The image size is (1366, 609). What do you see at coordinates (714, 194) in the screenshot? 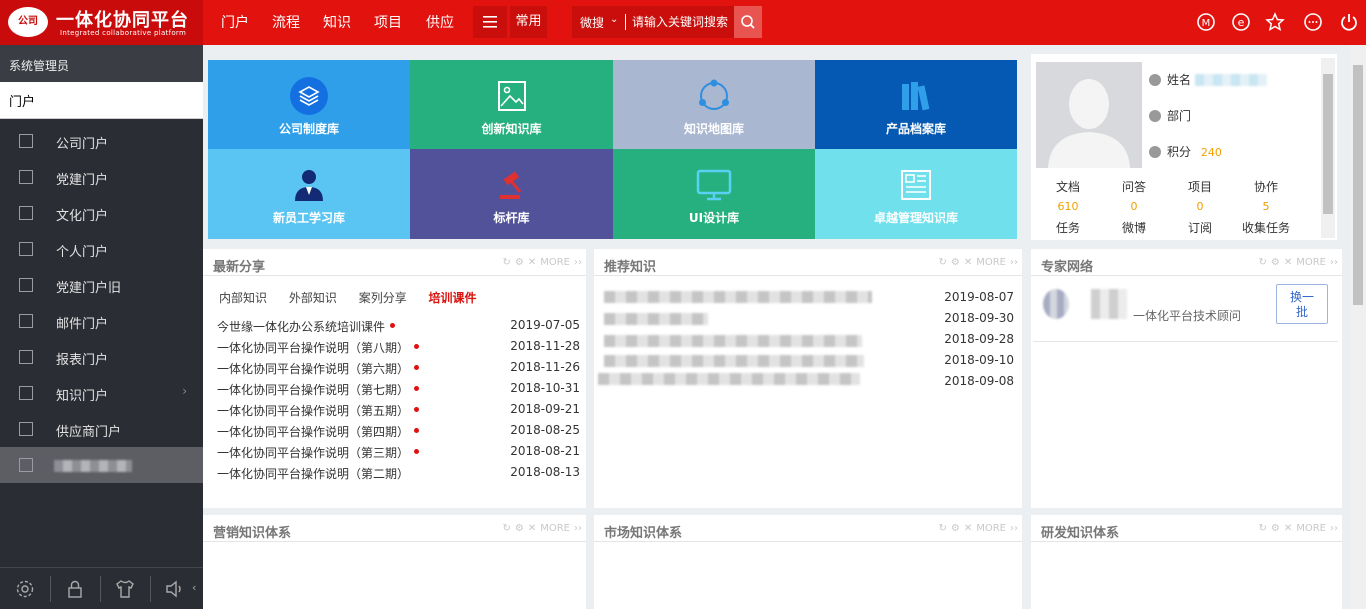
I see `tile-ui-design: UI设计库` at bounding box center [714, 194].